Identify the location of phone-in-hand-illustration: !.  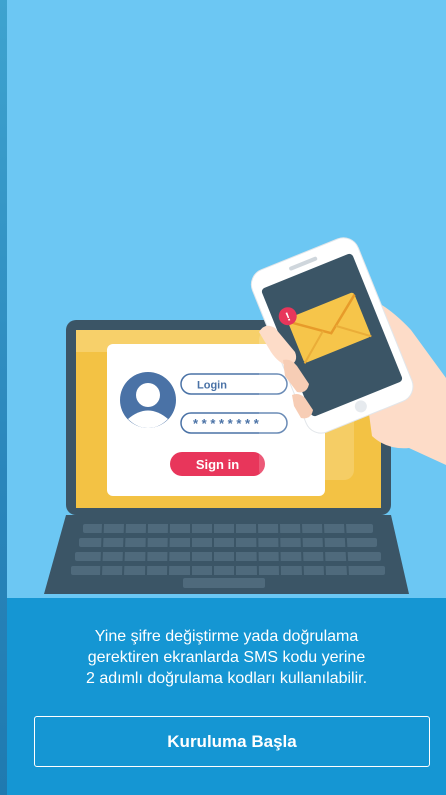
(348, 358).